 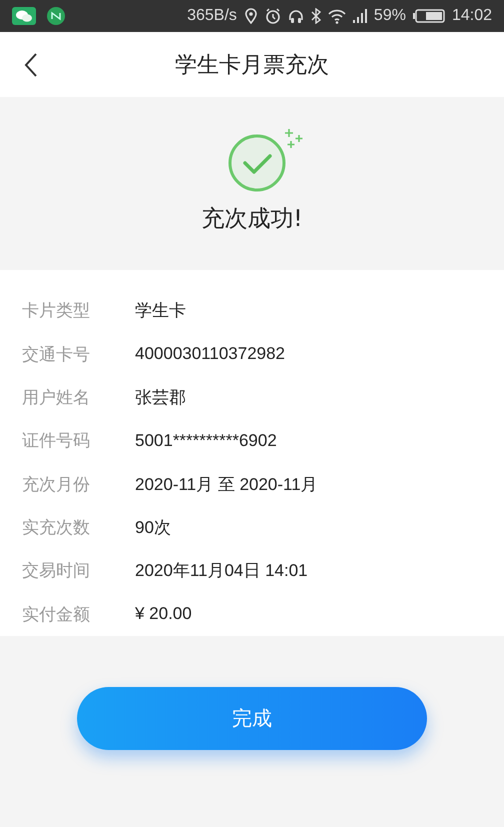 What do you see at coordinates (390, 16) in the screenshot?
I see `battery-percent: 59%` at bounding box center [390, 16].